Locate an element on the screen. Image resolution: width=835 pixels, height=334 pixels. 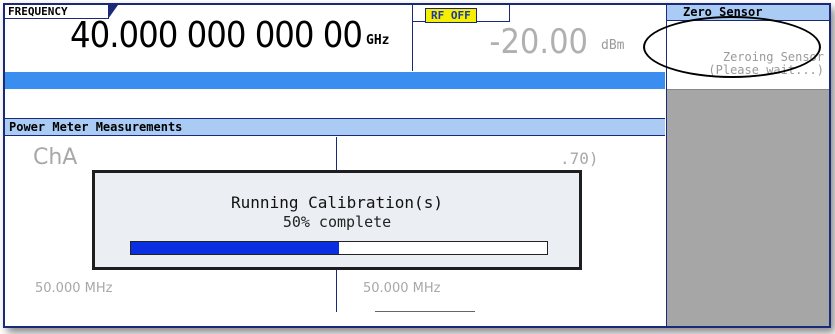
amplitude-area: RF OFF -20.00 dBm is located at coordinates (539, 38).